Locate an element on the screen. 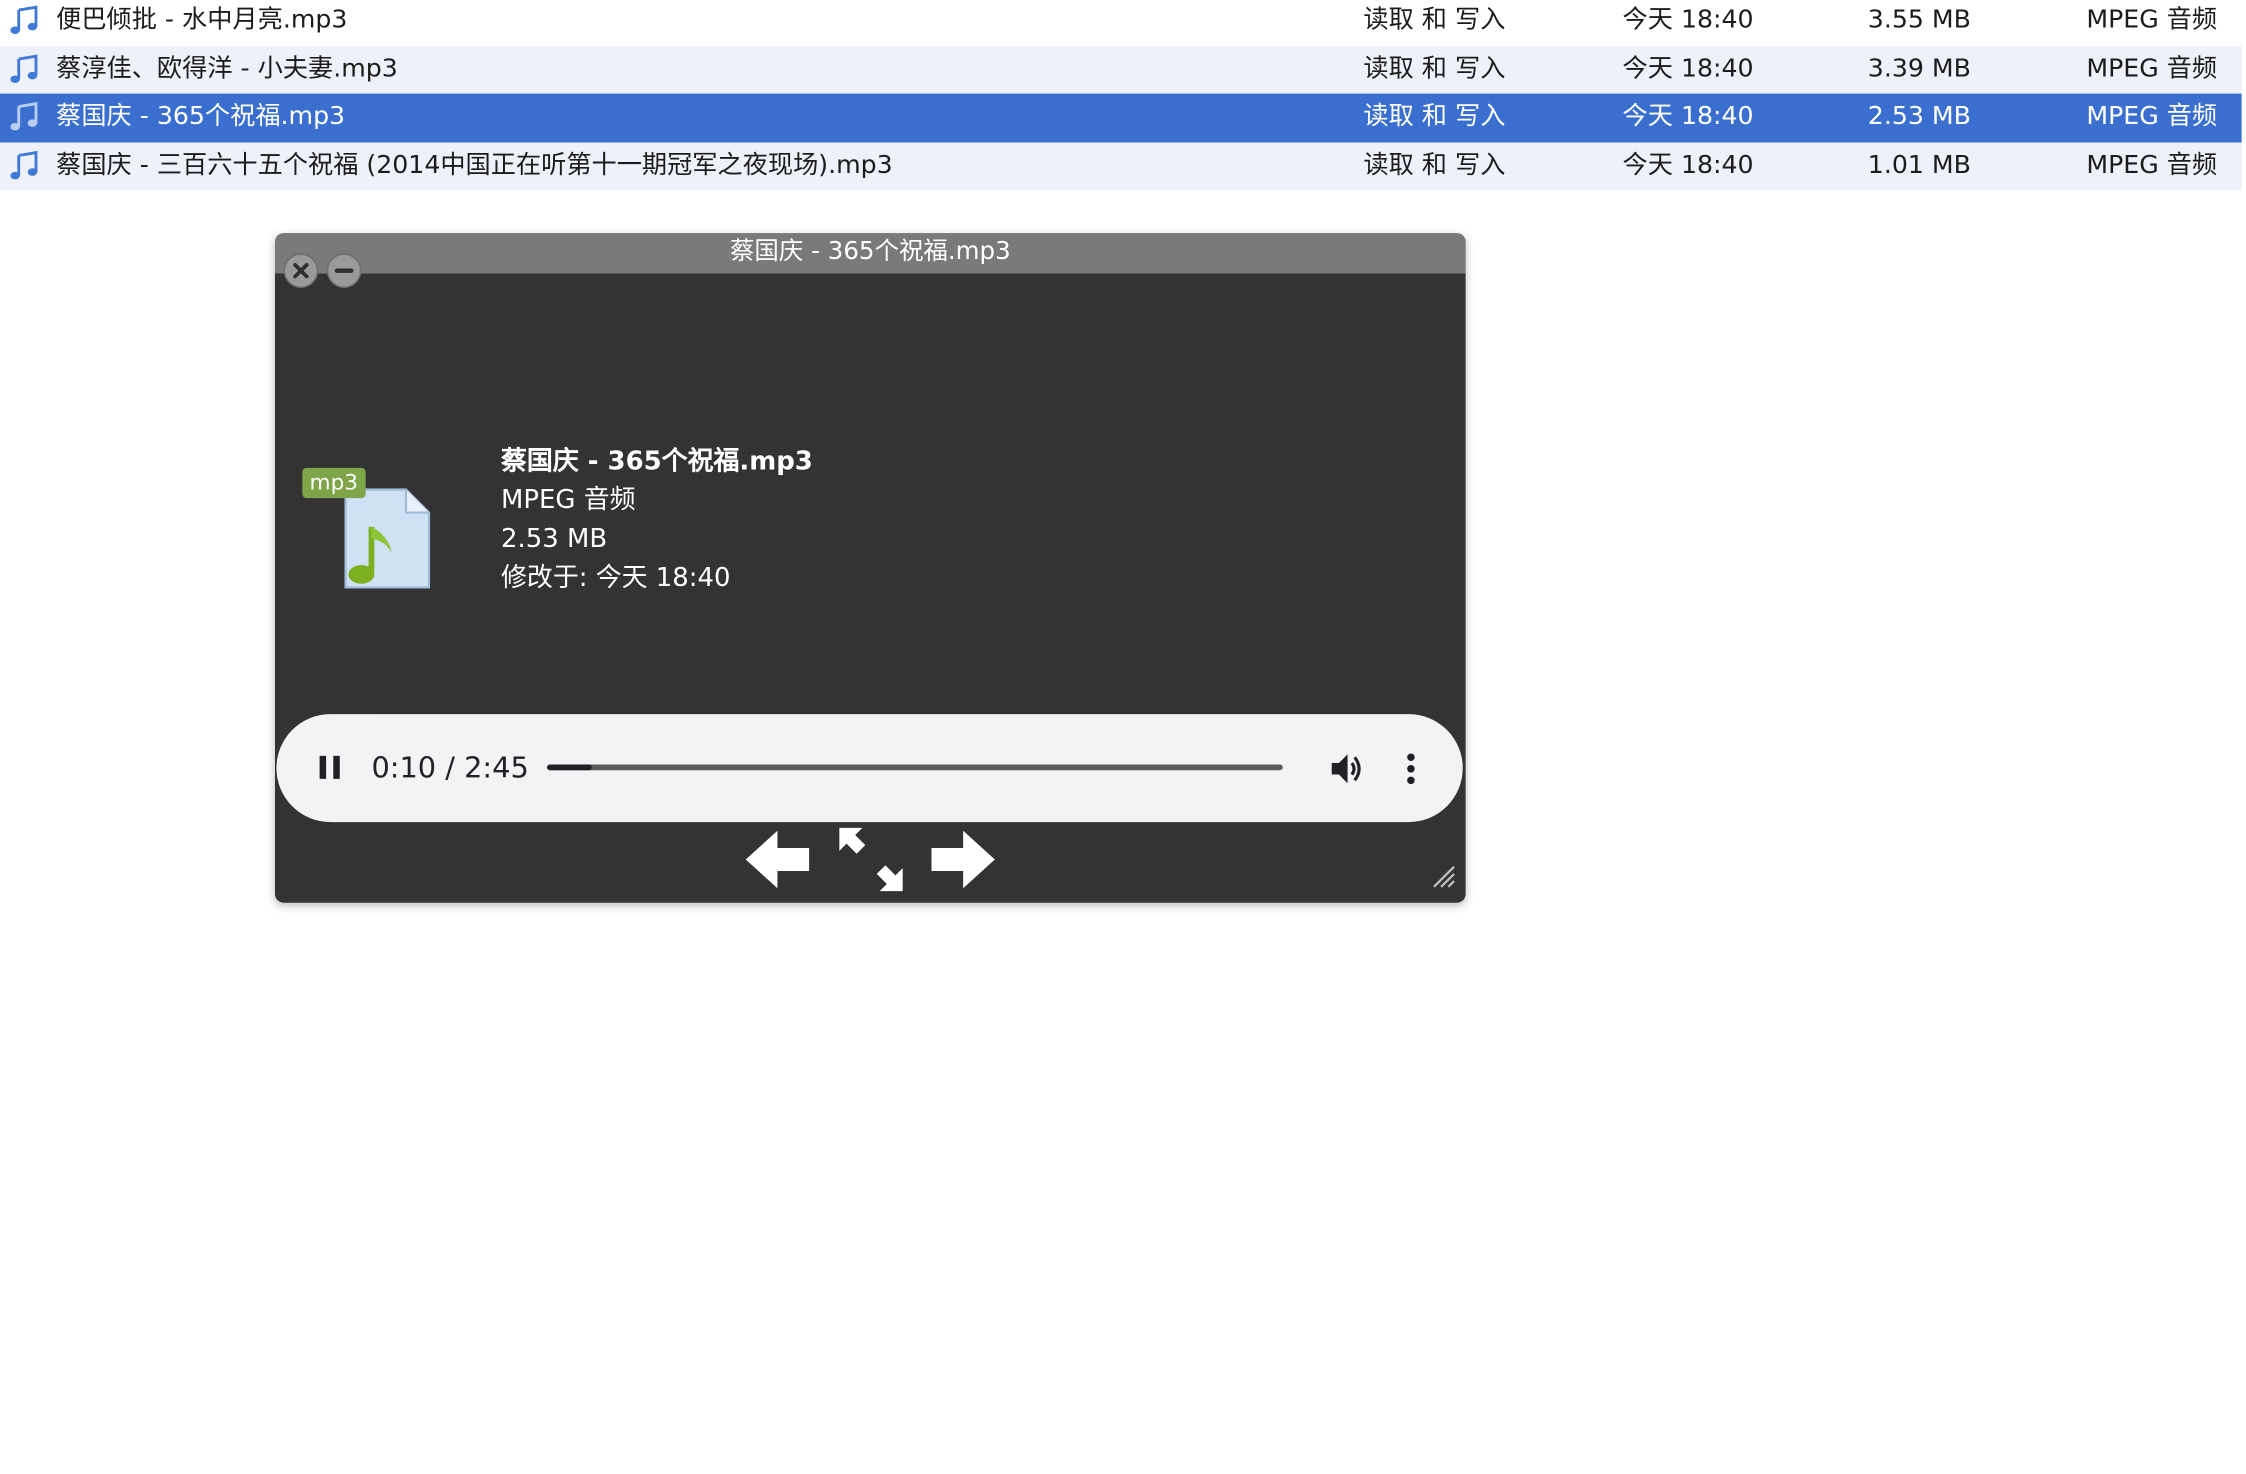 The width and height of the screenshot is (2246, 1474). file-name: 便巴倾批 - 水中月亮.mp3 is located at coordinates (202, 20).